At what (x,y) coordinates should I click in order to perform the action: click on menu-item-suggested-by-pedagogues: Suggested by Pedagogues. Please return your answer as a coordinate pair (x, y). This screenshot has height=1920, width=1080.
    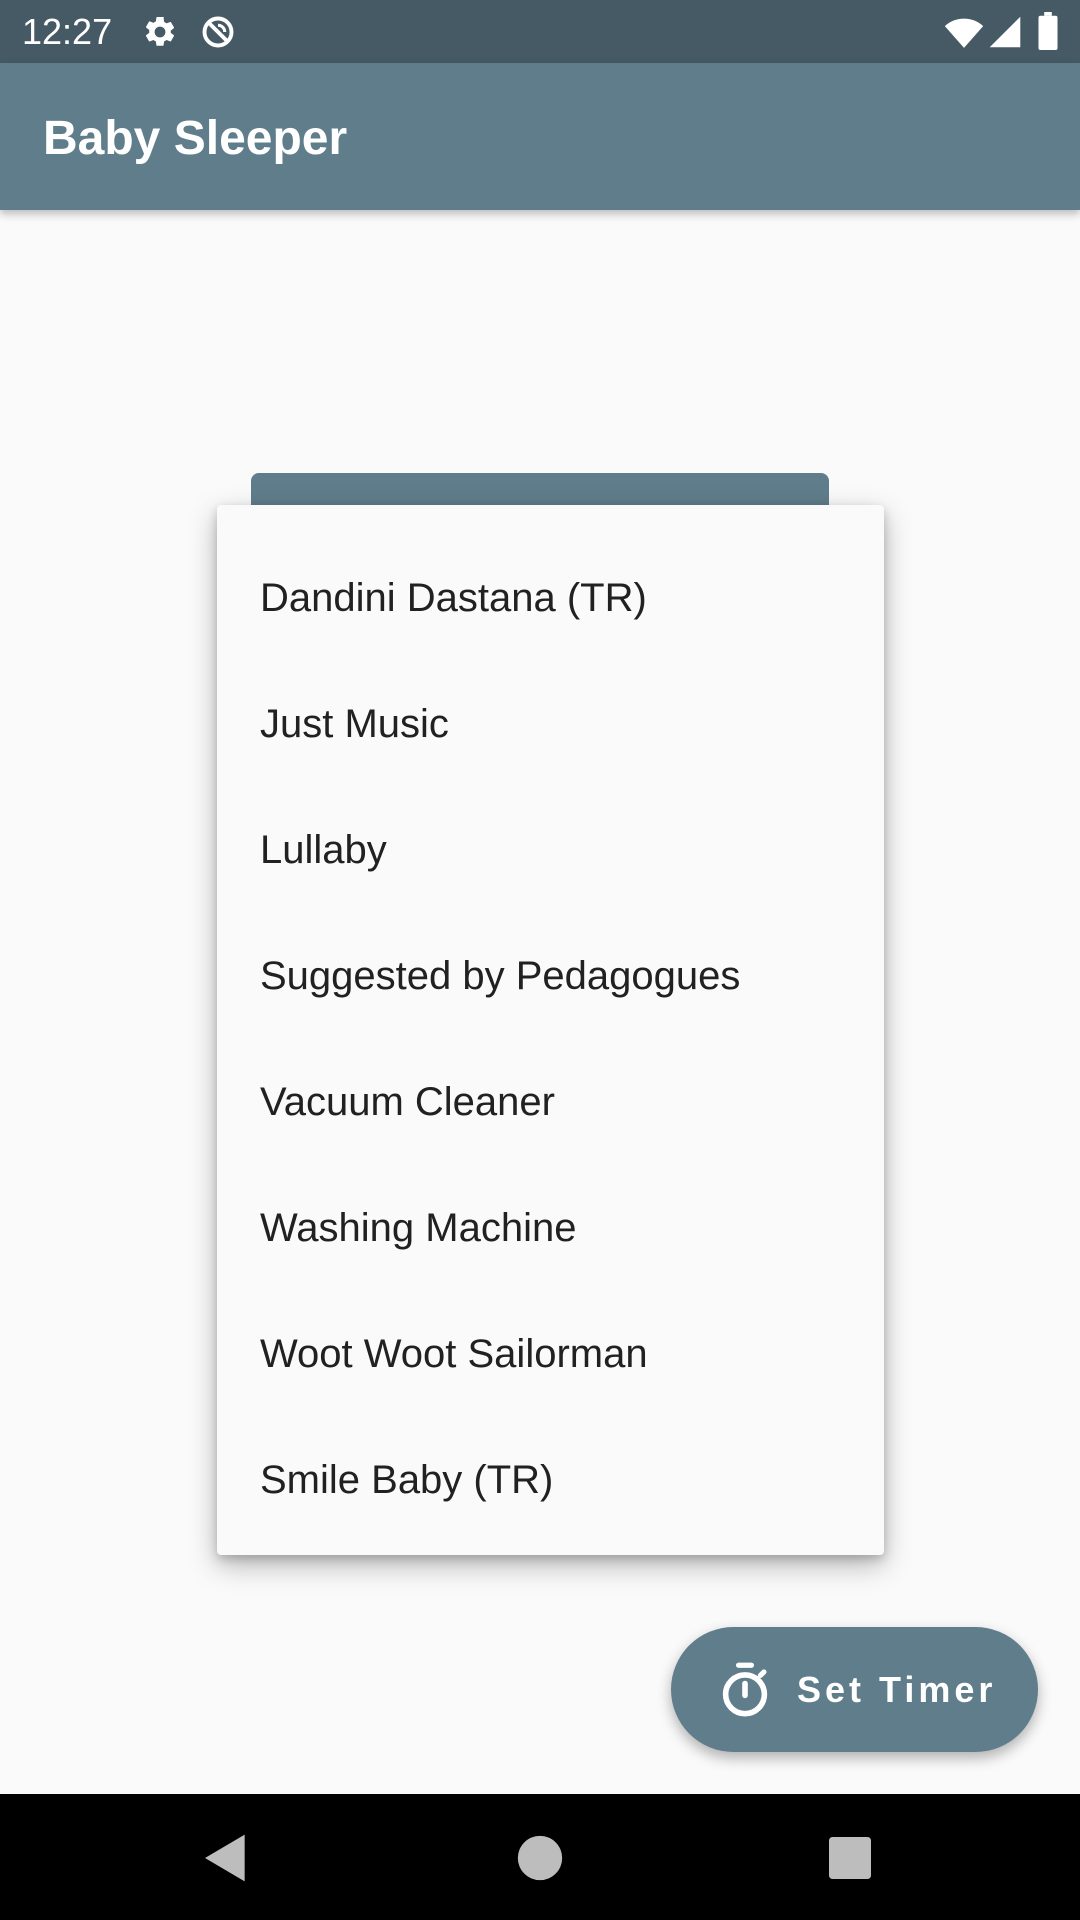
    Looking at the image, I should click on (550, 976).